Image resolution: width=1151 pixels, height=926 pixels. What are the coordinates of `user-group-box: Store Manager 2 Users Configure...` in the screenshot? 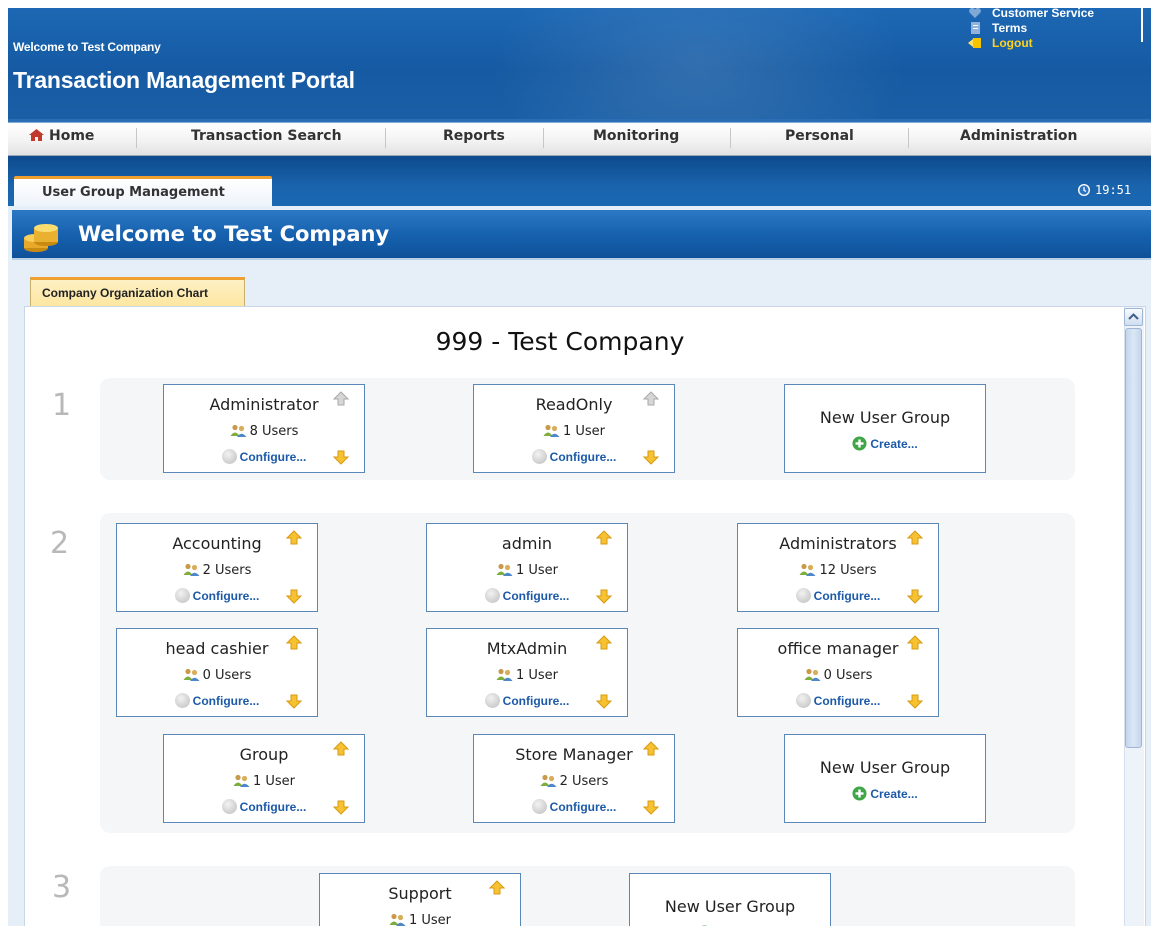 It's located at (574, 778).